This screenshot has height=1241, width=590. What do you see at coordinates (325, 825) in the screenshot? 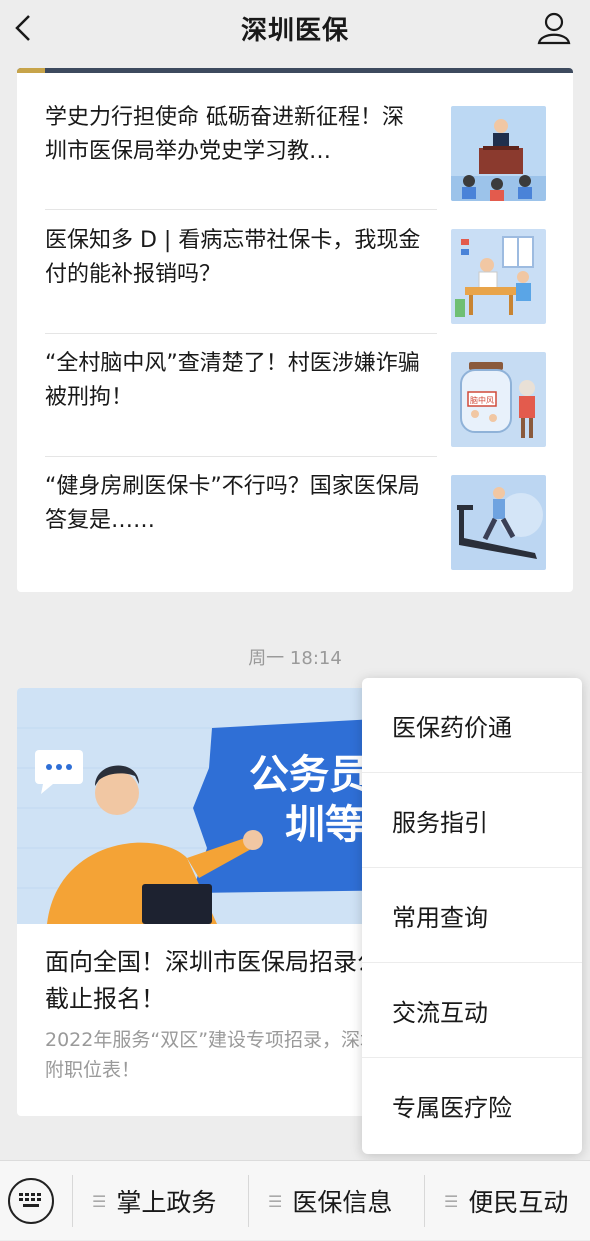
I see `banner-heading-line2: 圳等` at bounding box center [325, 825].